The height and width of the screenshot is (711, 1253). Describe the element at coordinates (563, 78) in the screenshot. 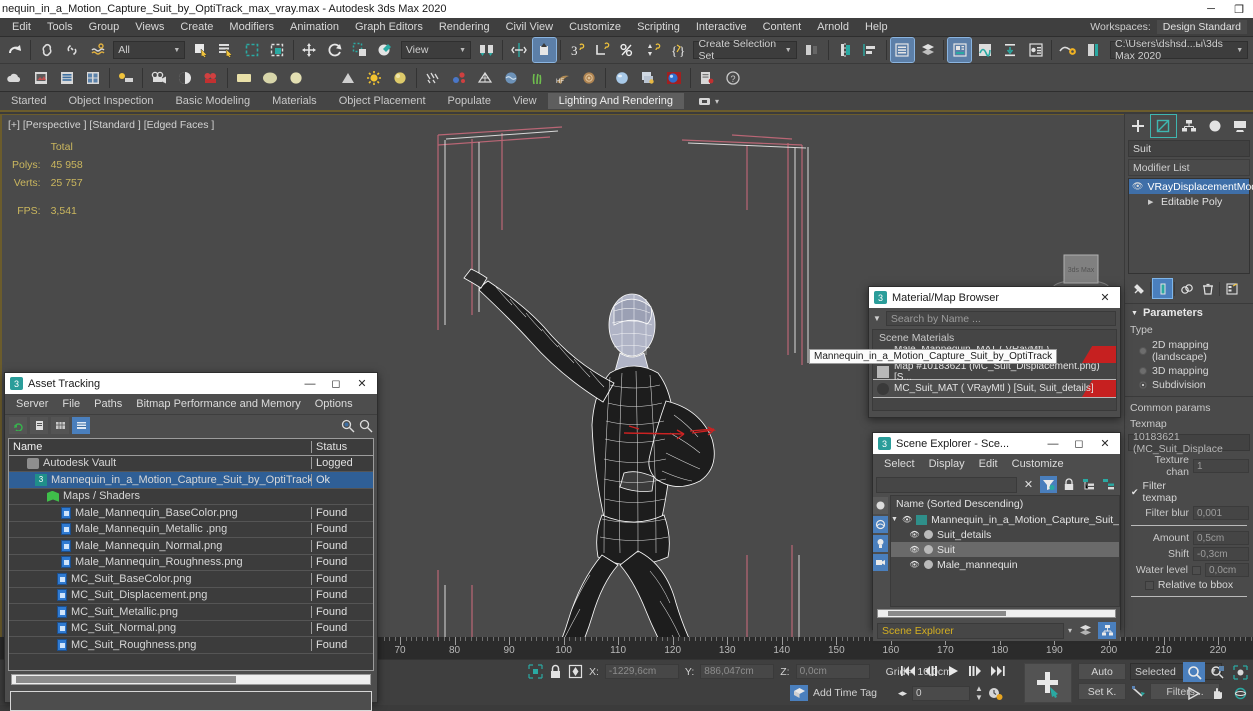

I see `material-hair-fur-icon: HF` at that location.